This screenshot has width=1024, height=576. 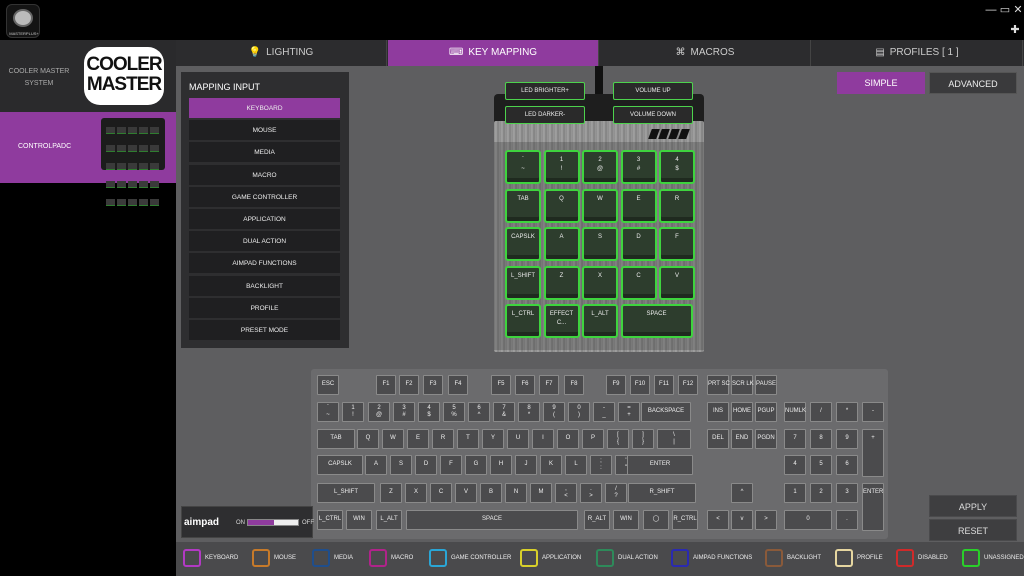 What do you see at coordinates (281, 53) in the screenshot?
I see `tab-lighting: 💡 LIGHTING` at bounding box center [281, 53].